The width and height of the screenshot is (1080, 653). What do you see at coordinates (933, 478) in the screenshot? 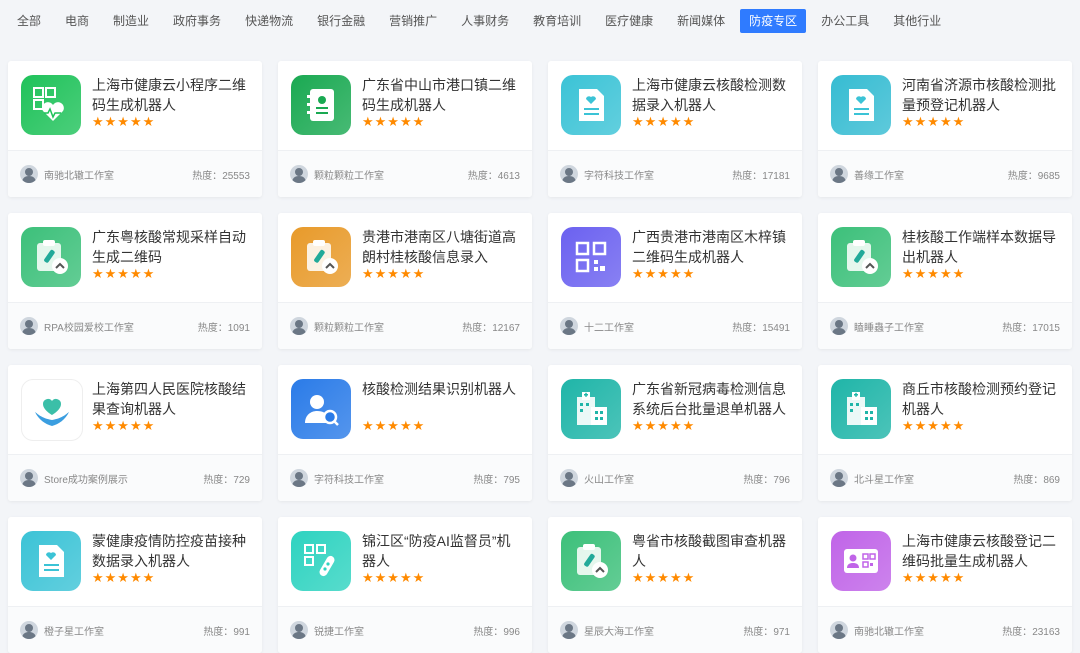
I see `author-name: 北斗星工作室` at bounding box center [933, 478].